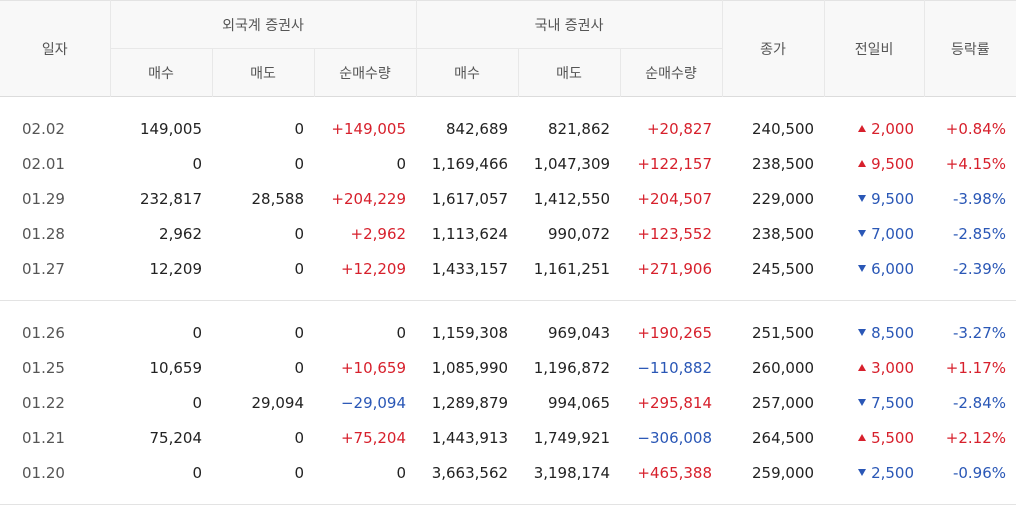  Describe the element at coordinates (369, 128) in the screenshot. I see `foreign-net-cell: +149,005` at that location.